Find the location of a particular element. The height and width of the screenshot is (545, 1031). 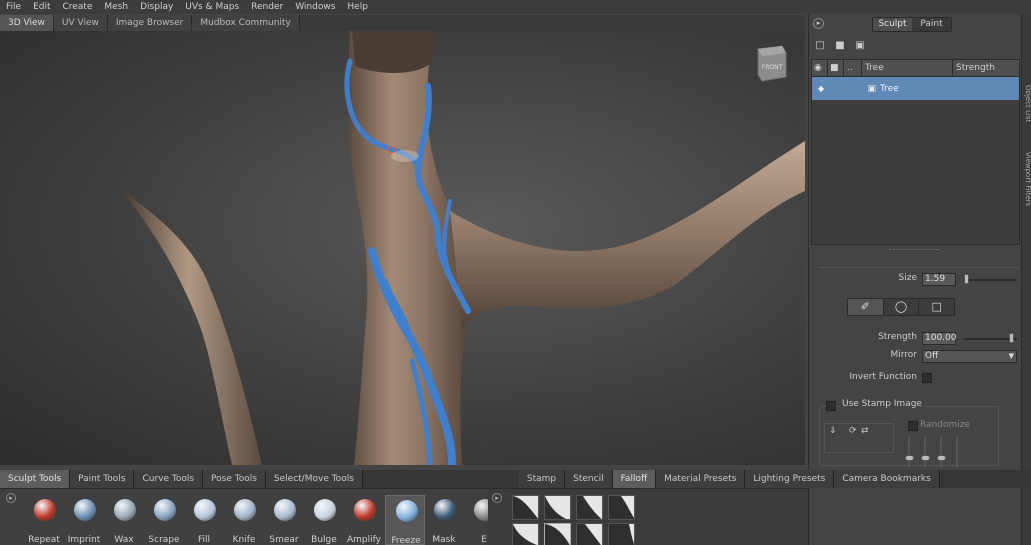

tab-material-presets: Material Presets is located at coordinates (701, 479).